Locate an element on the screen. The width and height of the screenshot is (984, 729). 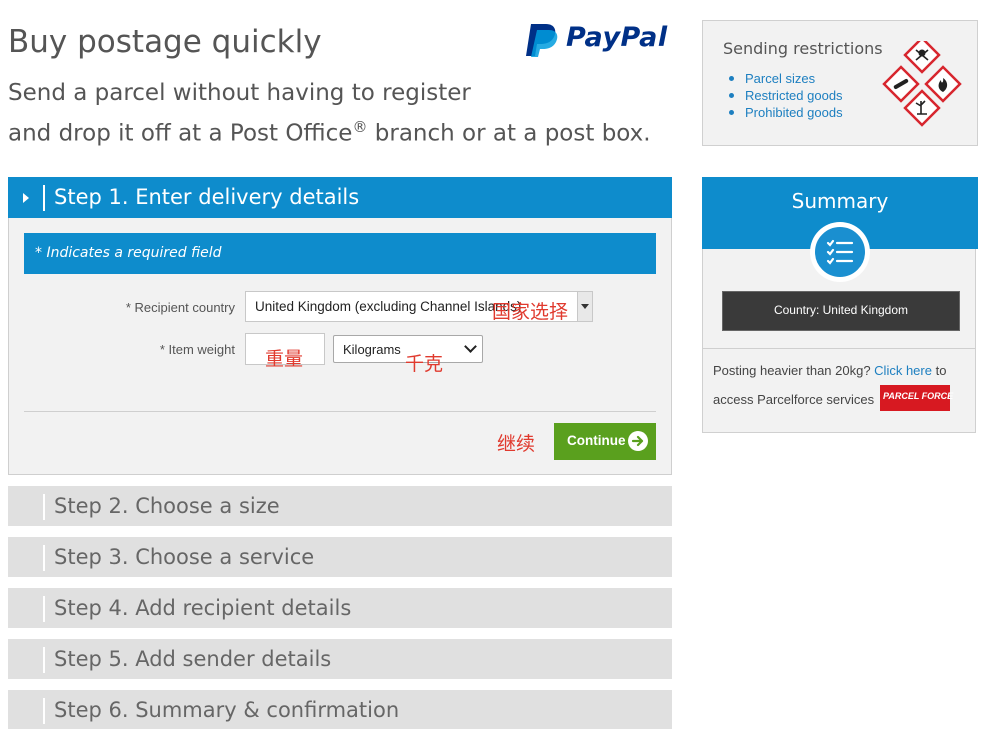
step4-title: Step 4. Add recipient details is located at coordinates (203, 608).